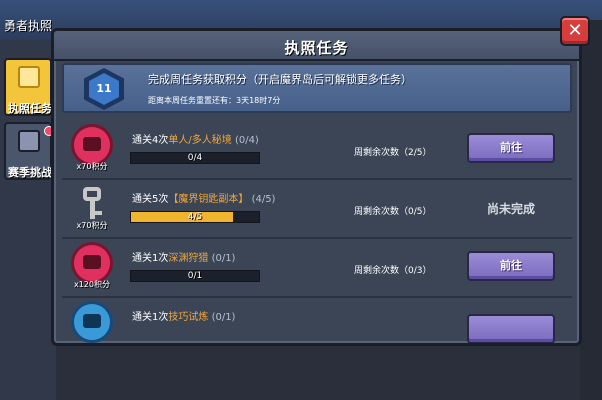  I want to click on task-status-incomplete: 尚未完成, so click(510, 209).